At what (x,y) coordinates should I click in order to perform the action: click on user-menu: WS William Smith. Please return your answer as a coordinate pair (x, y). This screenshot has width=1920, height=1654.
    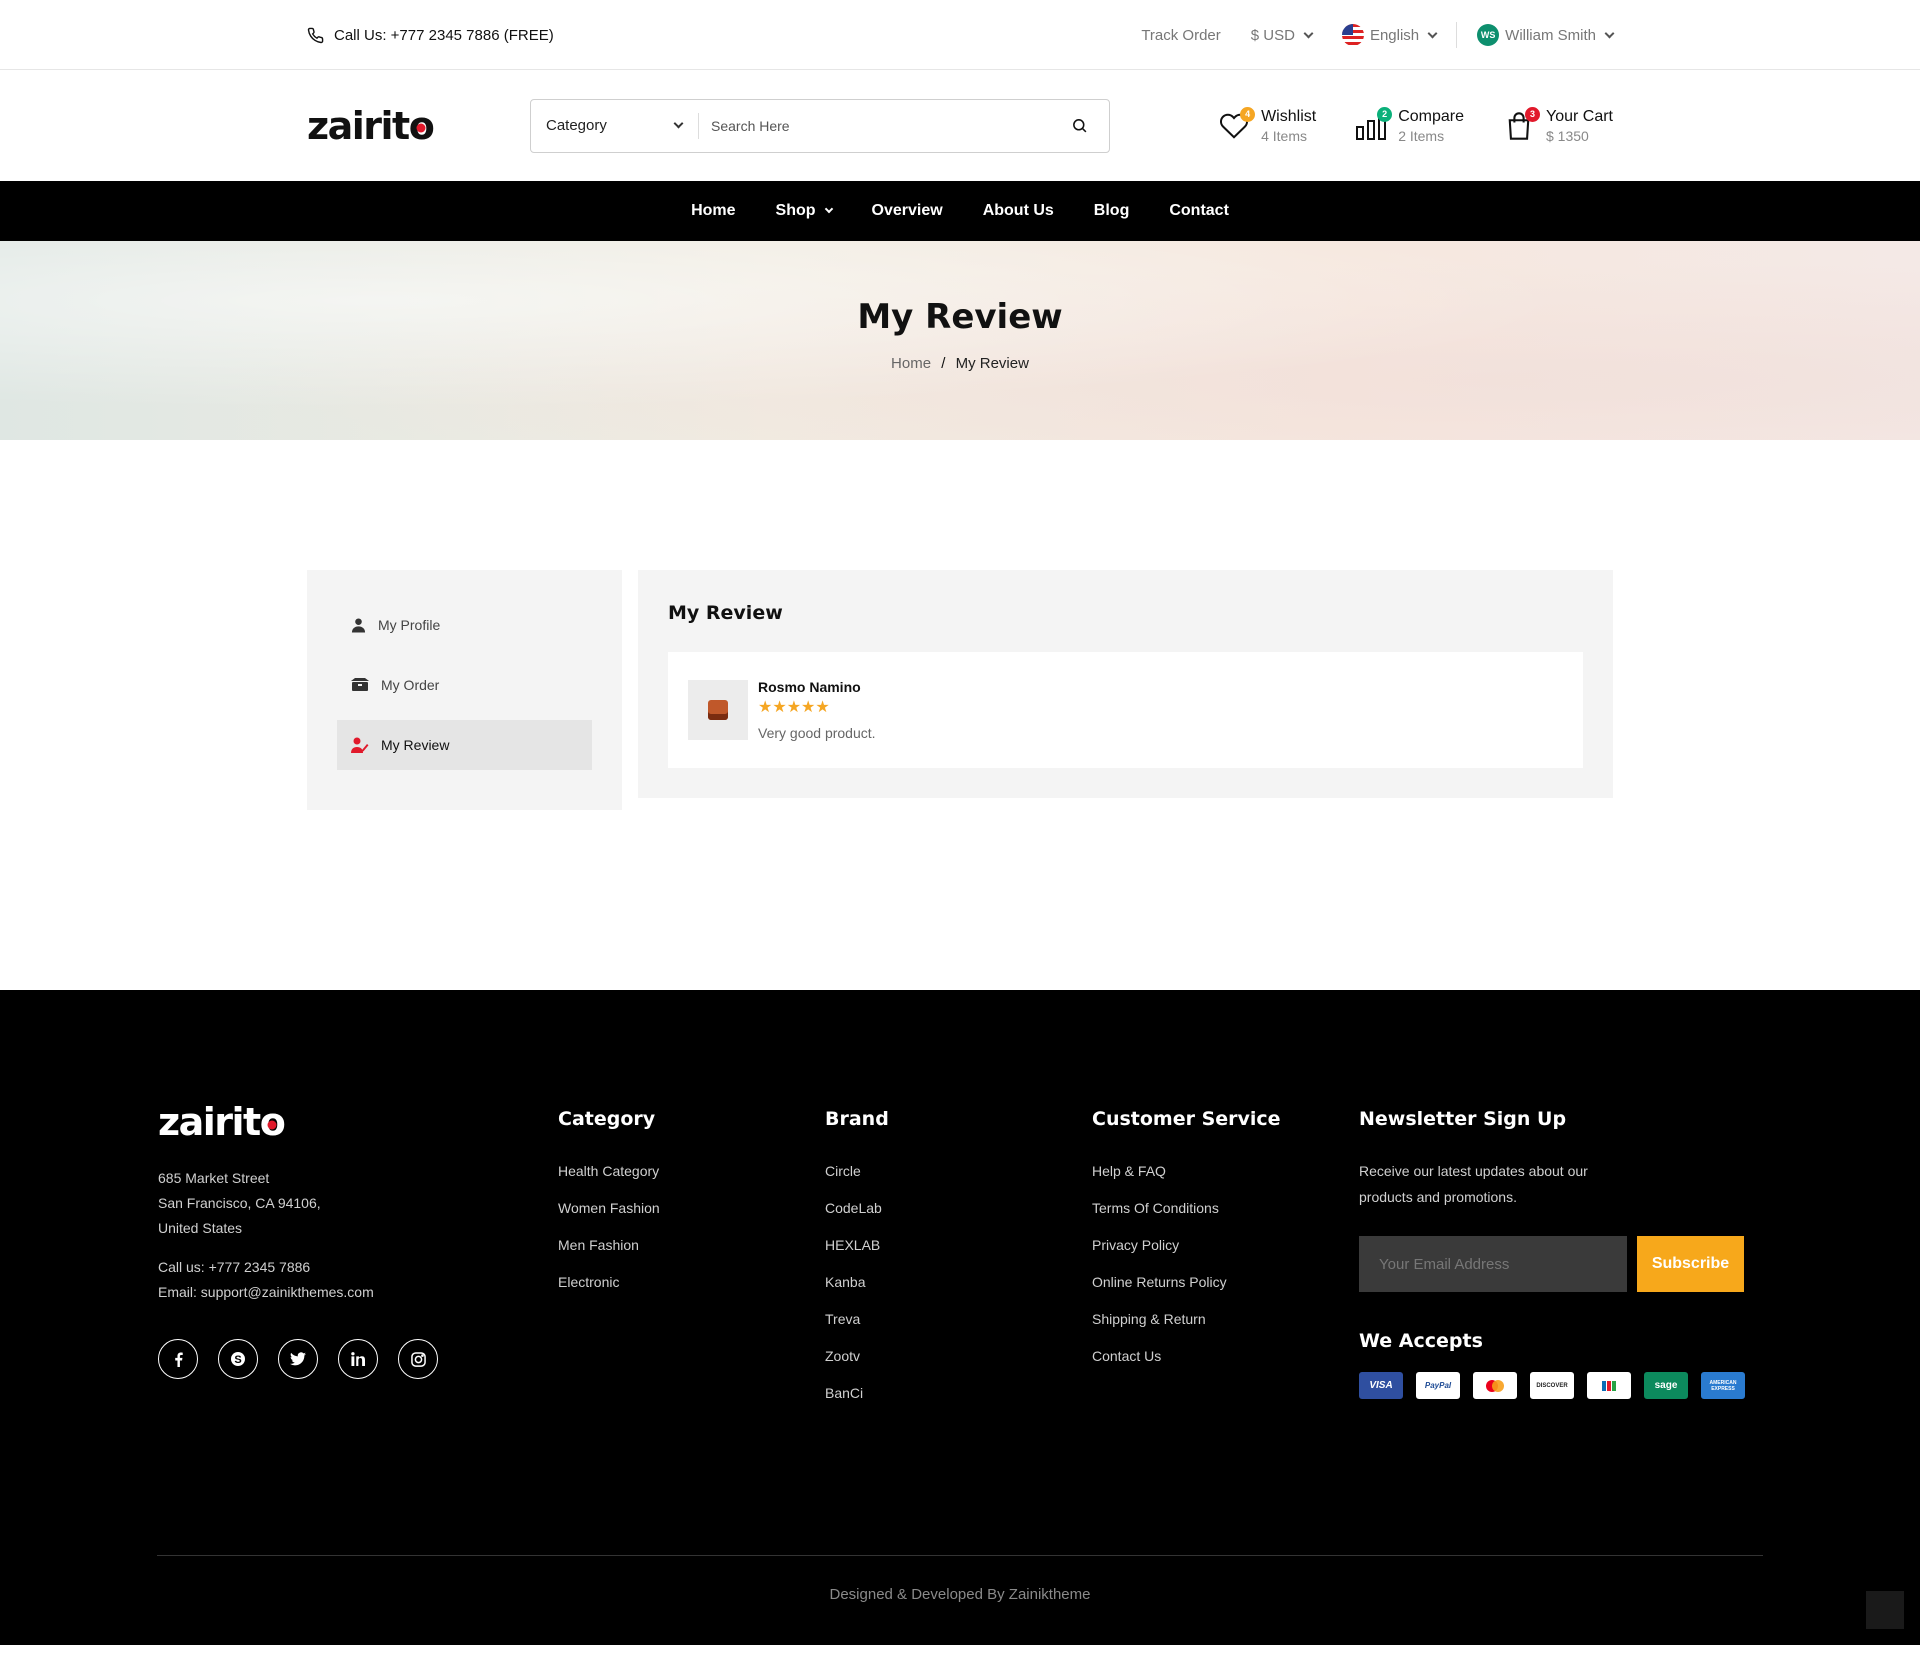
    Looking at the image, I should click on (1546, 35).